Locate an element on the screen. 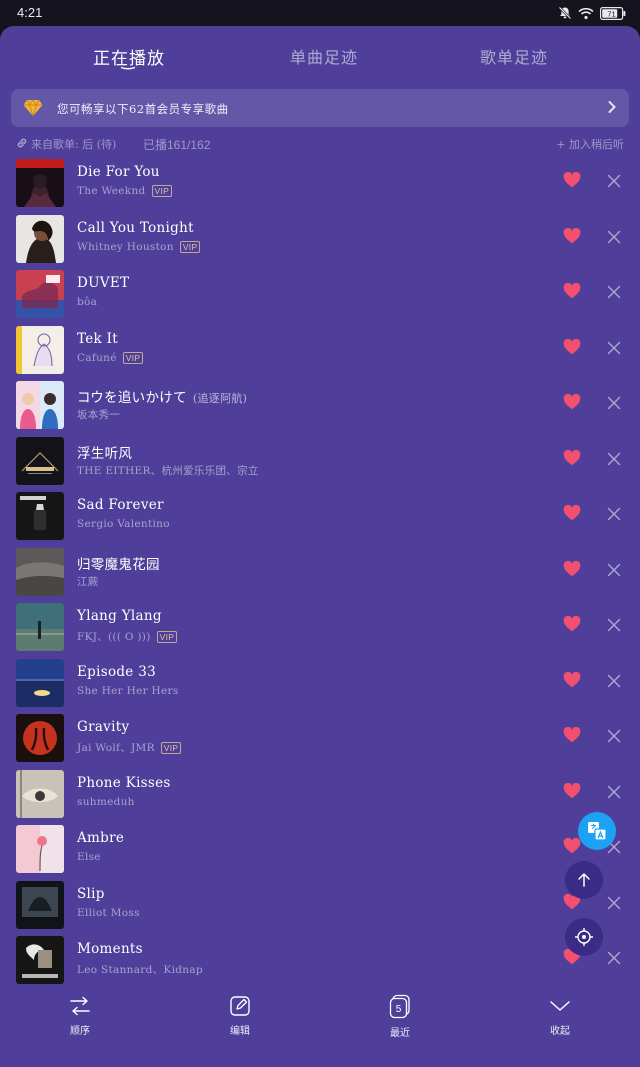 Image resolution: width=640 pixels, height=1067 pixels. song-row: Phone Kisses suhmeduh is located at coordinates (320, 796).